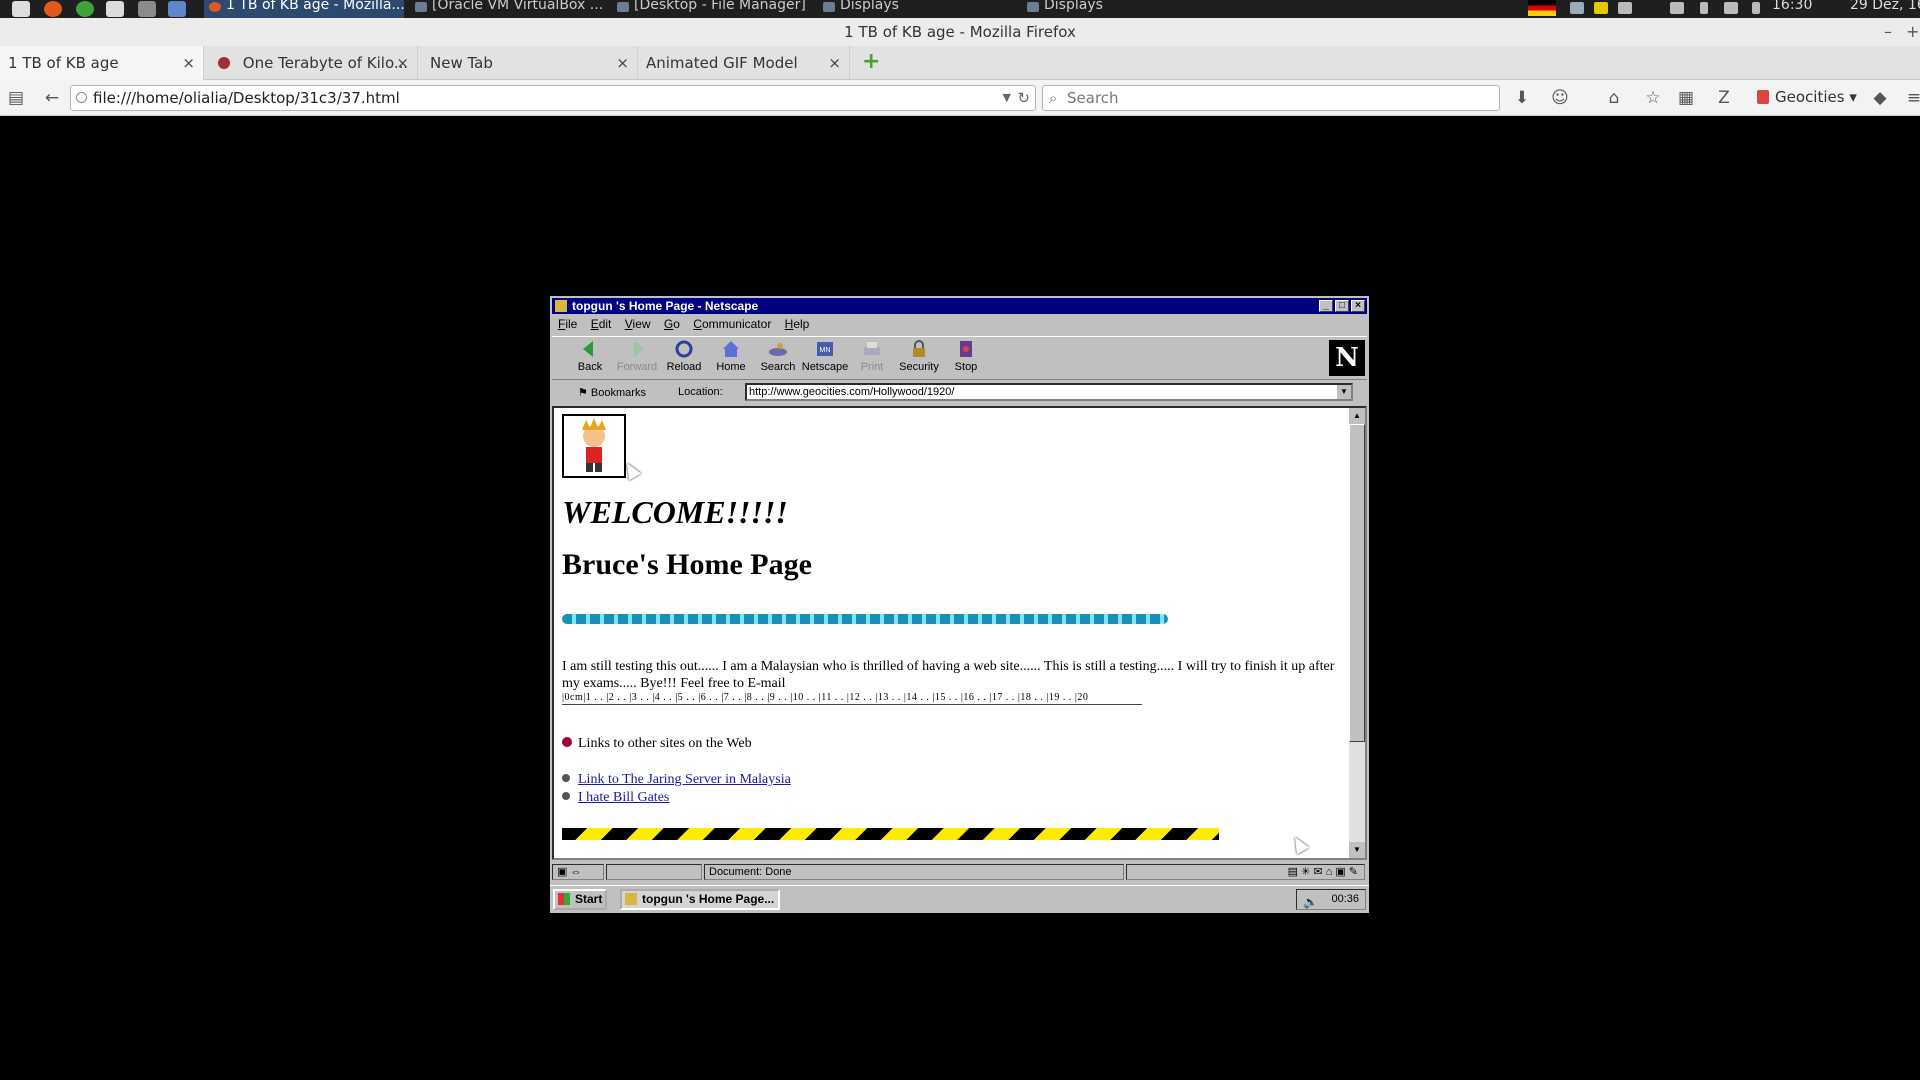 The width and height of the screenshot is (1920, 1080). Describe the element at coordinates (1885, 9) in the screenshot. I see `panel-date: 29 Dez, 16` at that location.